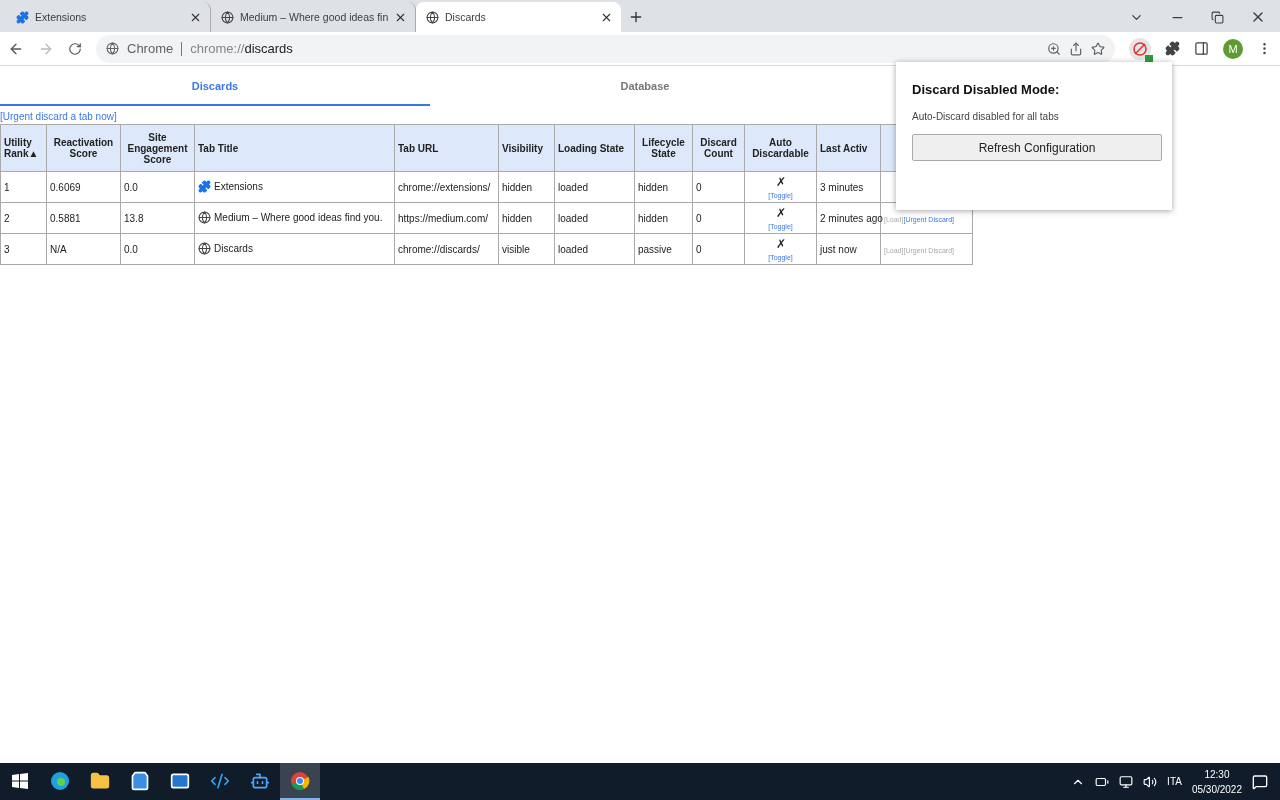 The width and height of the screenshot is (1280, 800). I want to click on table-cell: chrome://extensions/, so click(446, 187).